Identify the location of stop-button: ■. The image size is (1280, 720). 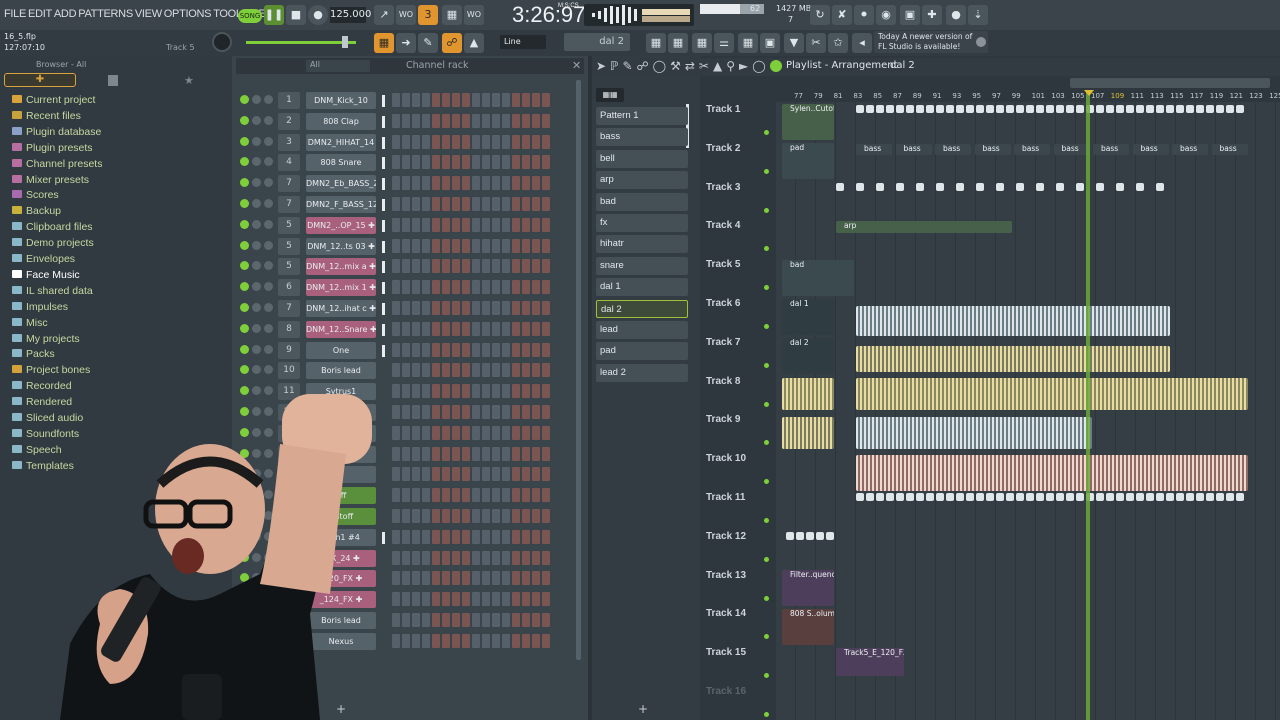
(296, 15).